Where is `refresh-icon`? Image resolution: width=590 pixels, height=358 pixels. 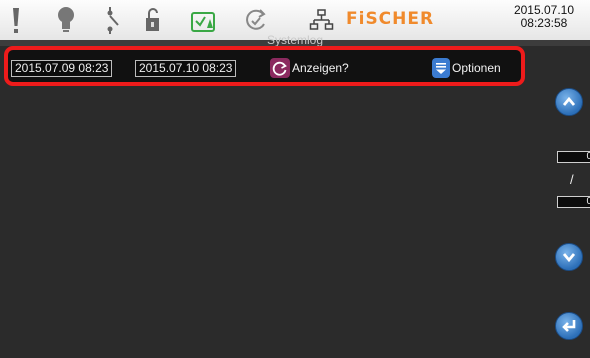
refresh-icon is located at coordinates (280, 68).